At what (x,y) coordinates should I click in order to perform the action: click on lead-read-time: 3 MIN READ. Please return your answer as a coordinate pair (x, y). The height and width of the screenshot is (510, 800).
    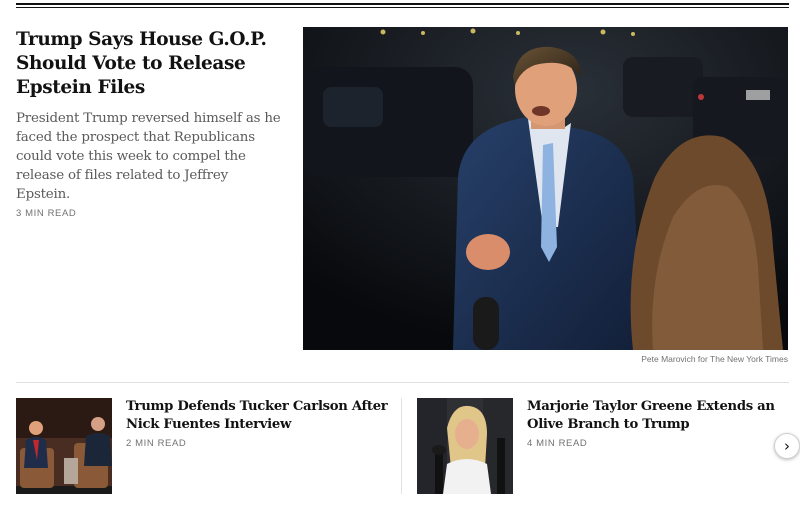
    Looking at the image, I should click on (46, 213).